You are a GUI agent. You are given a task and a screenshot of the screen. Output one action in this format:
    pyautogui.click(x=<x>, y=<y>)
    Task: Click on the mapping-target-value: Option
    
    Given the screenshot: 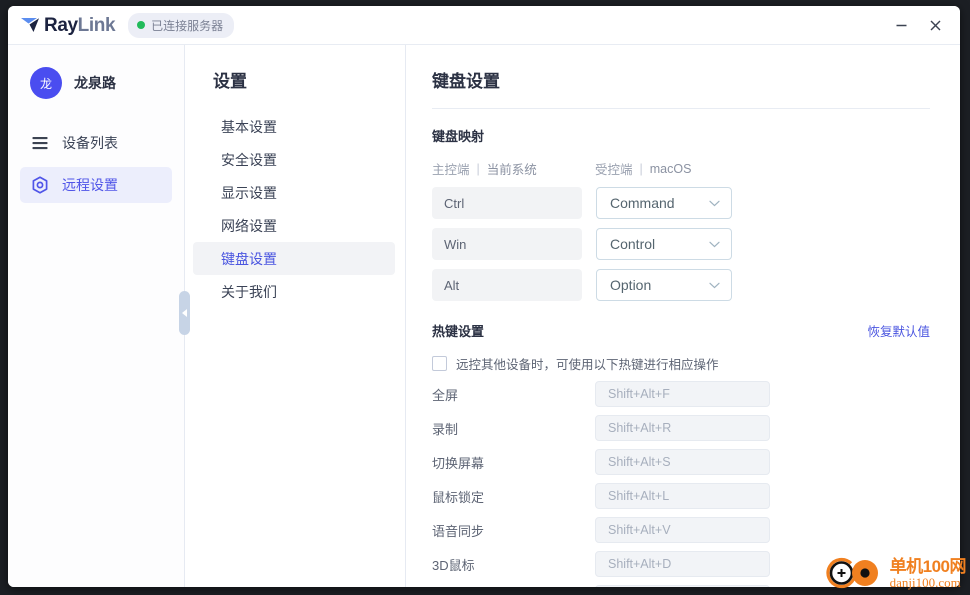 What is the action you would take?
    pyautogui.click(x=631, y=285)
    